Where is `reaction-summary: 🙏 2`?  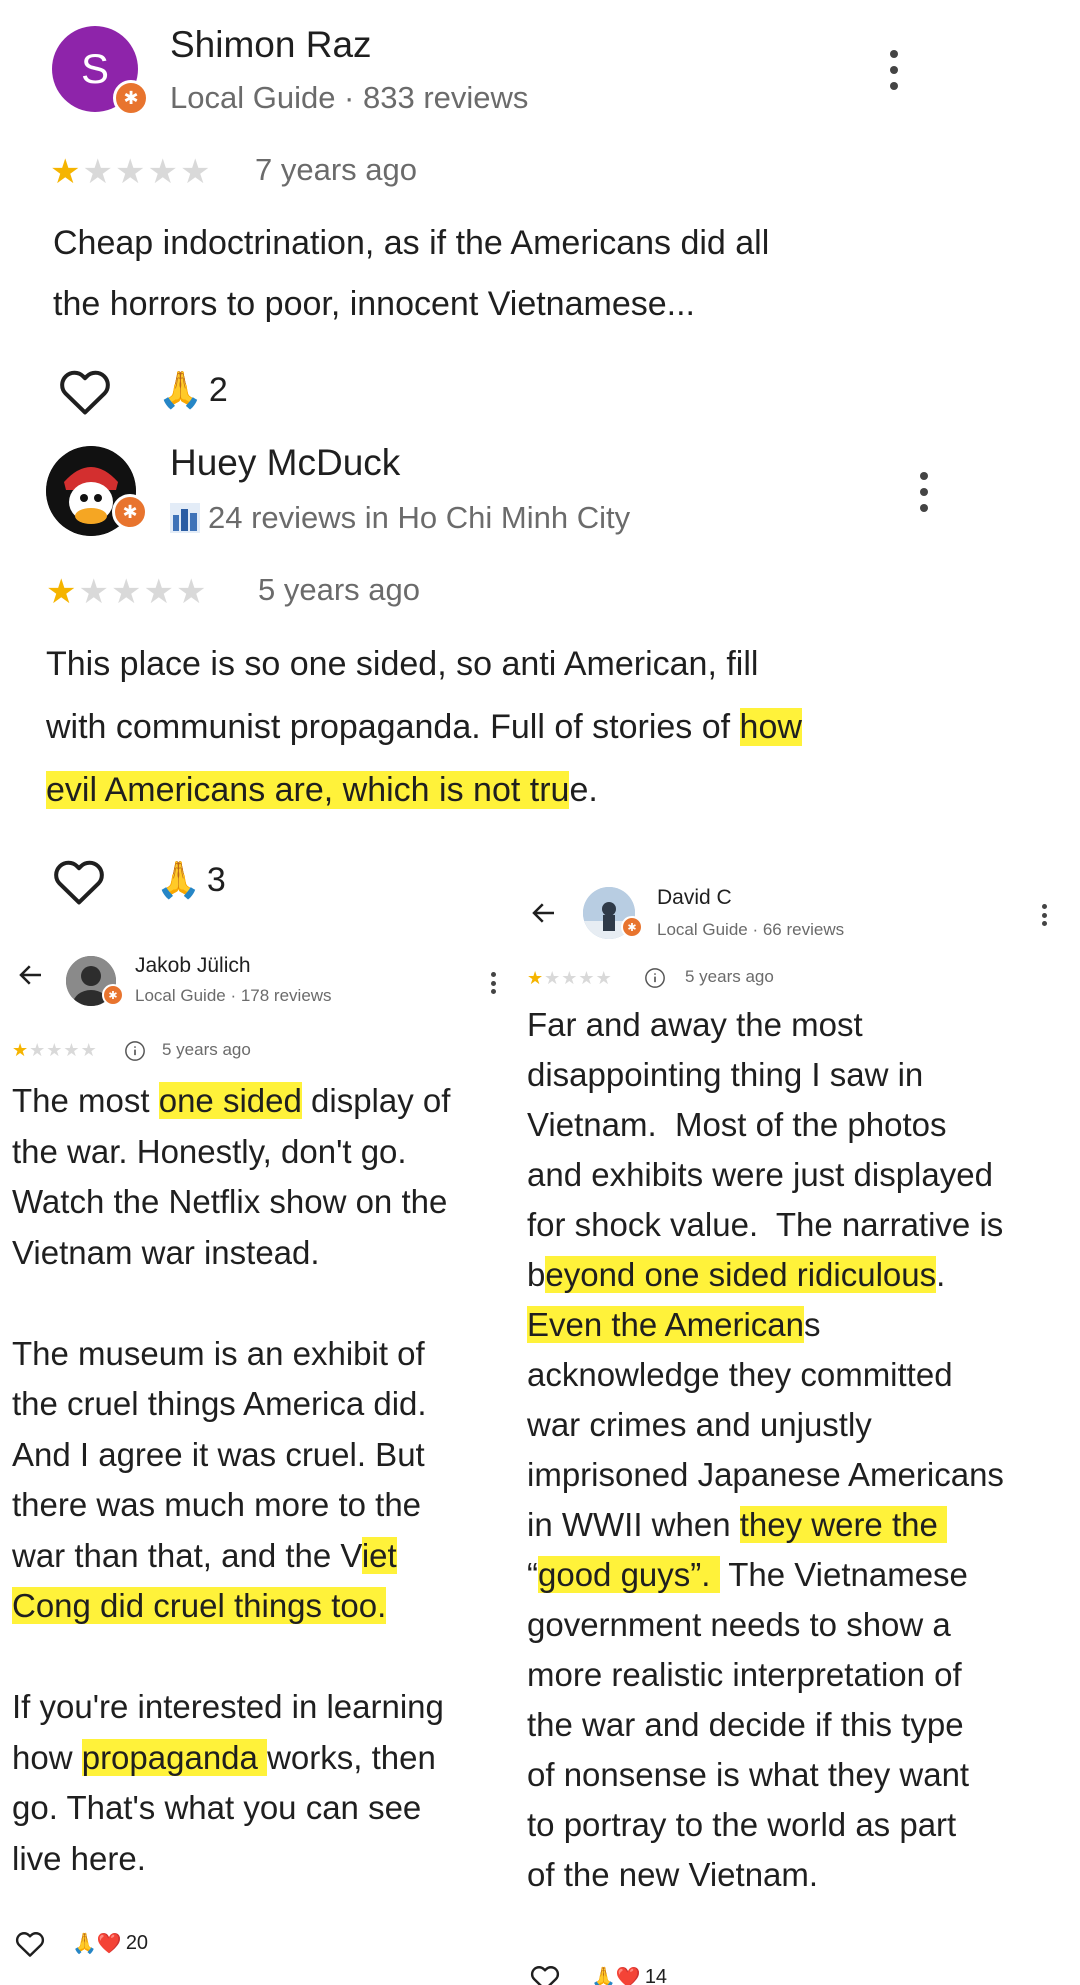
reaction-summary: 🙏 2 is located at coordinates (193, 390).